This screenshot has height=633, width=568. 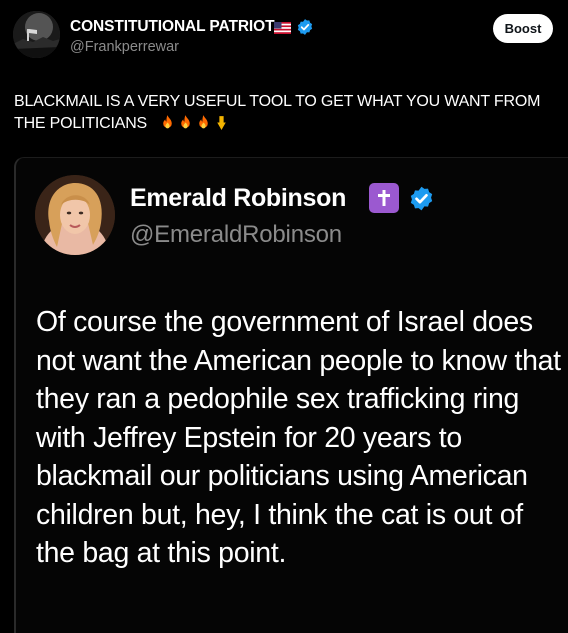 I want to click on pointing-down-emoji-icon, so click(x=222, y=123).